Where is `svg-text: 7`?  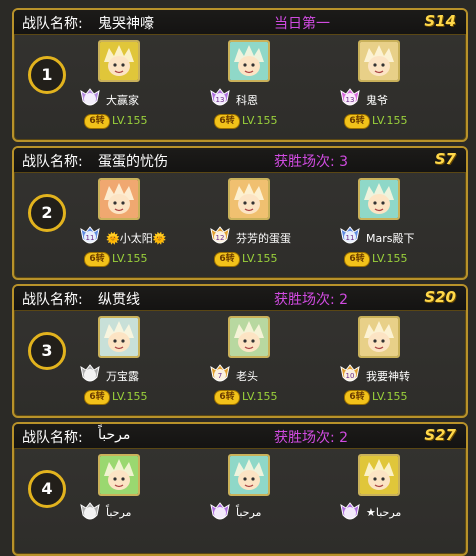 svg-text: 7 is located at coordinates (220, 376).